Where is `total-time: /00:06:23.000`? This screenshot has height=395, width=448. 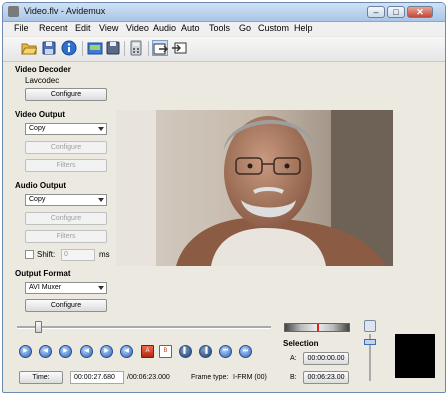
total-time: /00:06:23.000 is located at coordinates (148, 377).